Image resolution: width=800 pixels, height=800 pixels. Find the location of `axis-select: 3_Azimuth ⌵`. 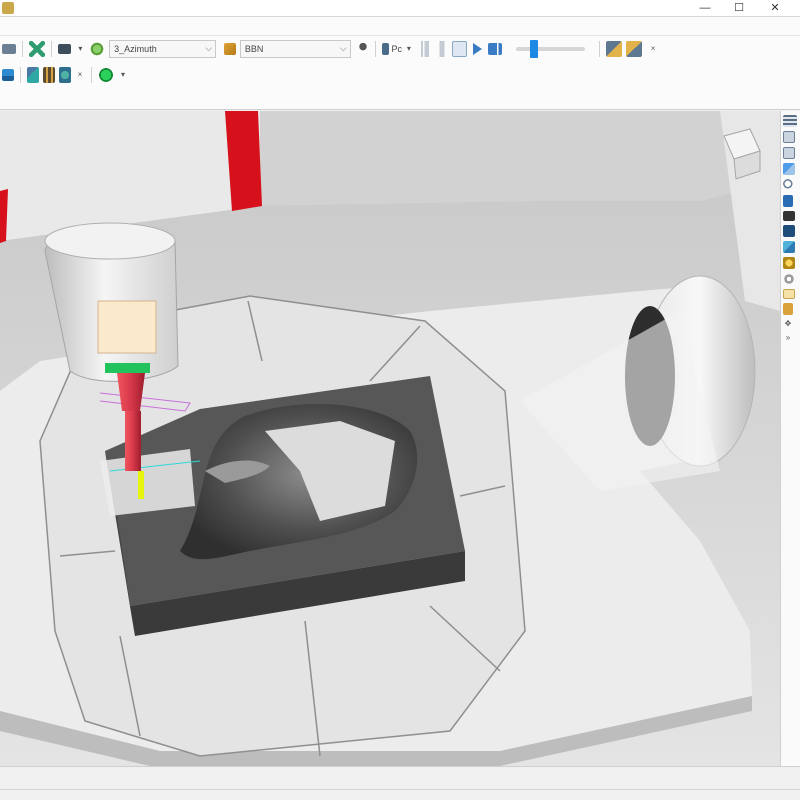

axis-select: 3_Azimuth ⌵ is located at coordinates (163, 49).